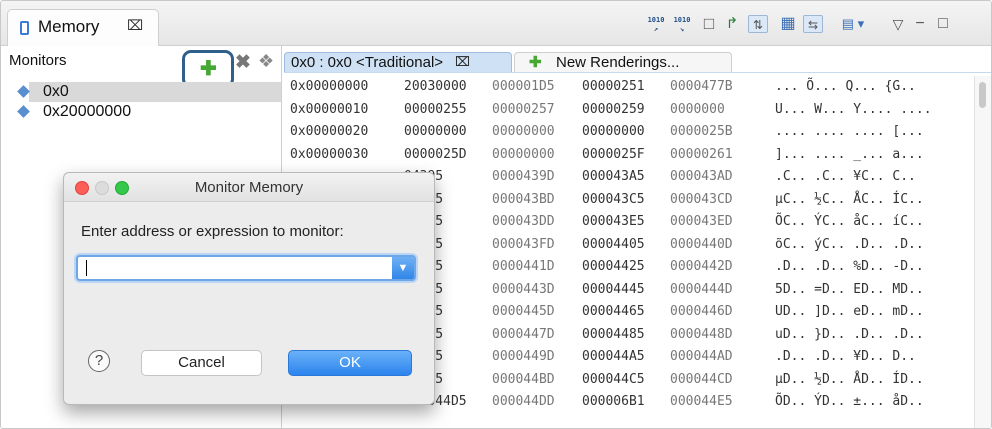  I want to click on memory-word: 000044C5, so click(613, 379).